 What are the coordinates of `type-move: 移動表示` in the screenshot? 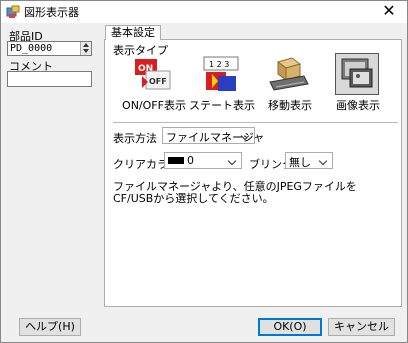 It's located at (290, 83).